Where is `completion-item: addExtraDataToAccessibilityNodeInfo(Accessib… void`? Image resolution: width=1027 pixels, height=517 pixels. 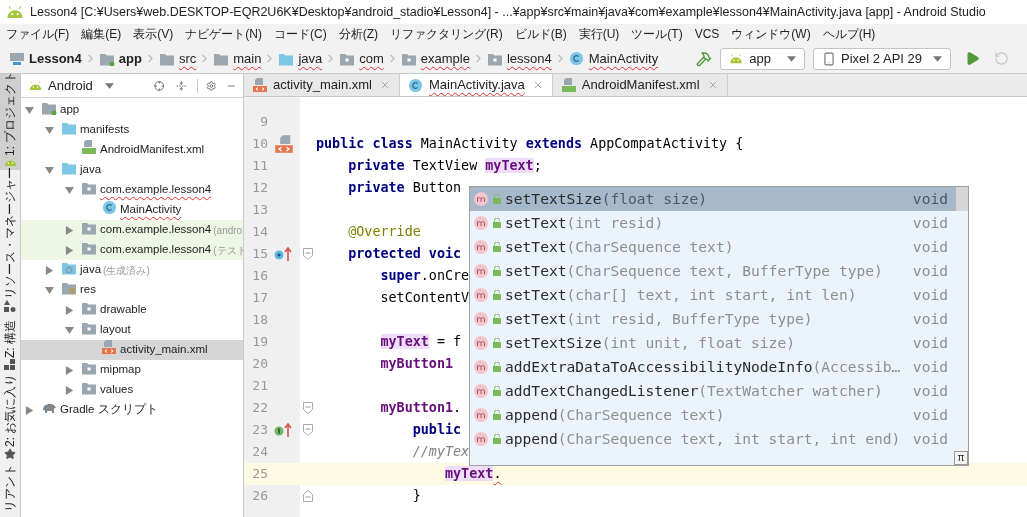 completion-item: addExtraDataToAccessibilityNodeInfo(Accessib… void is located at coordinates (713, 367).